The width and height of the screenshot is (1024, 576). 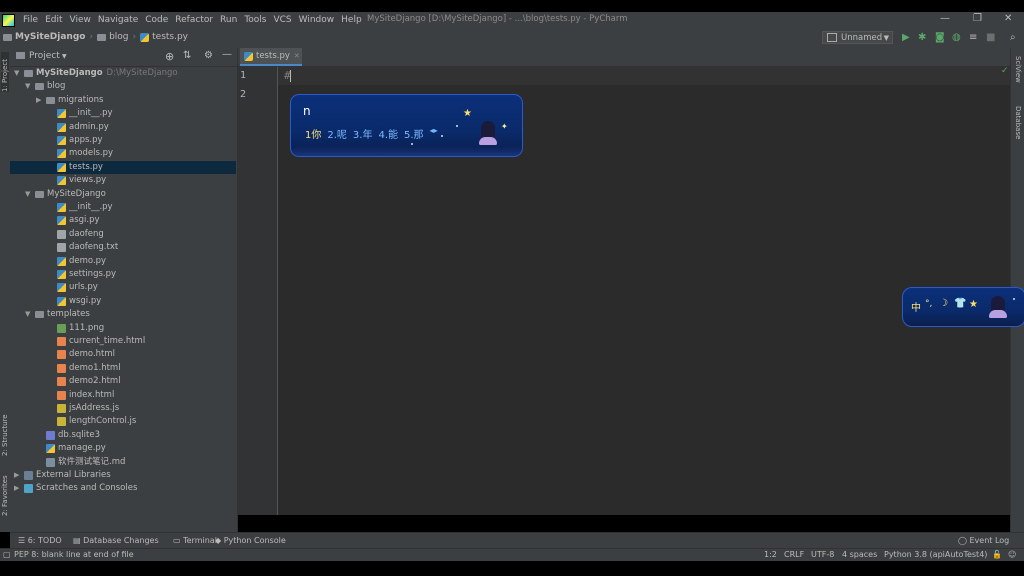 What do you see at coordinates (297, 56) in the screenshot?
I see `close-tab-icon: ✕` at bounding box center [297, 56].